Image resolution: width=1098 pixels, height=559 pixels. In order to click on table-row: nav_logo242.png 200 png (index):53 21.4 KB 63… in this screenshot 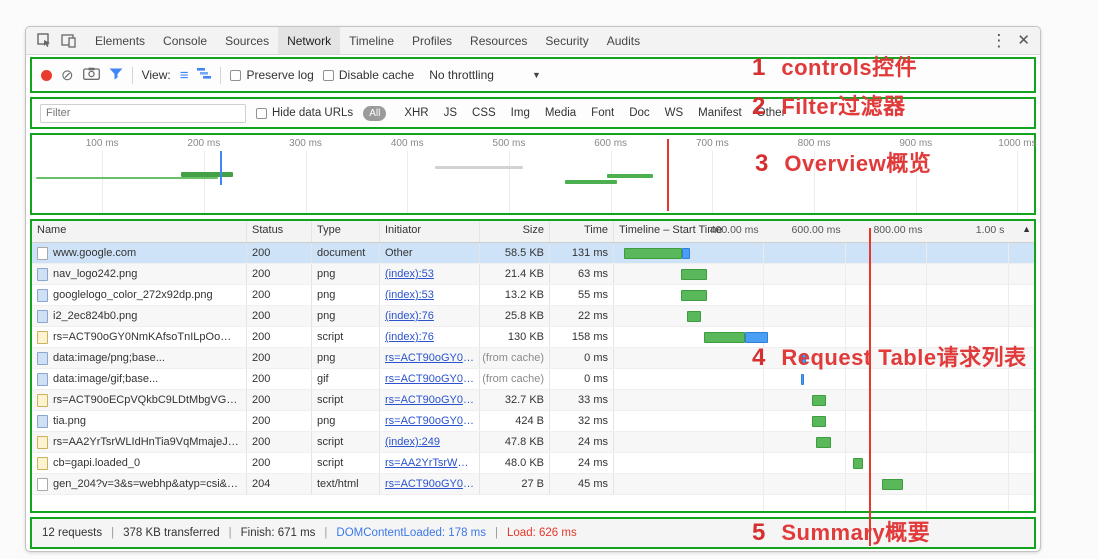, I will do `click(533, 274)`.